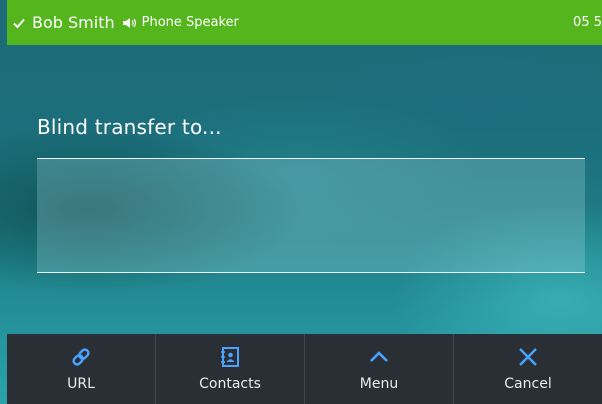 The height and width of the screenshot is (404, 602). I want to click on chevron-up-icon, so click(379, 357).